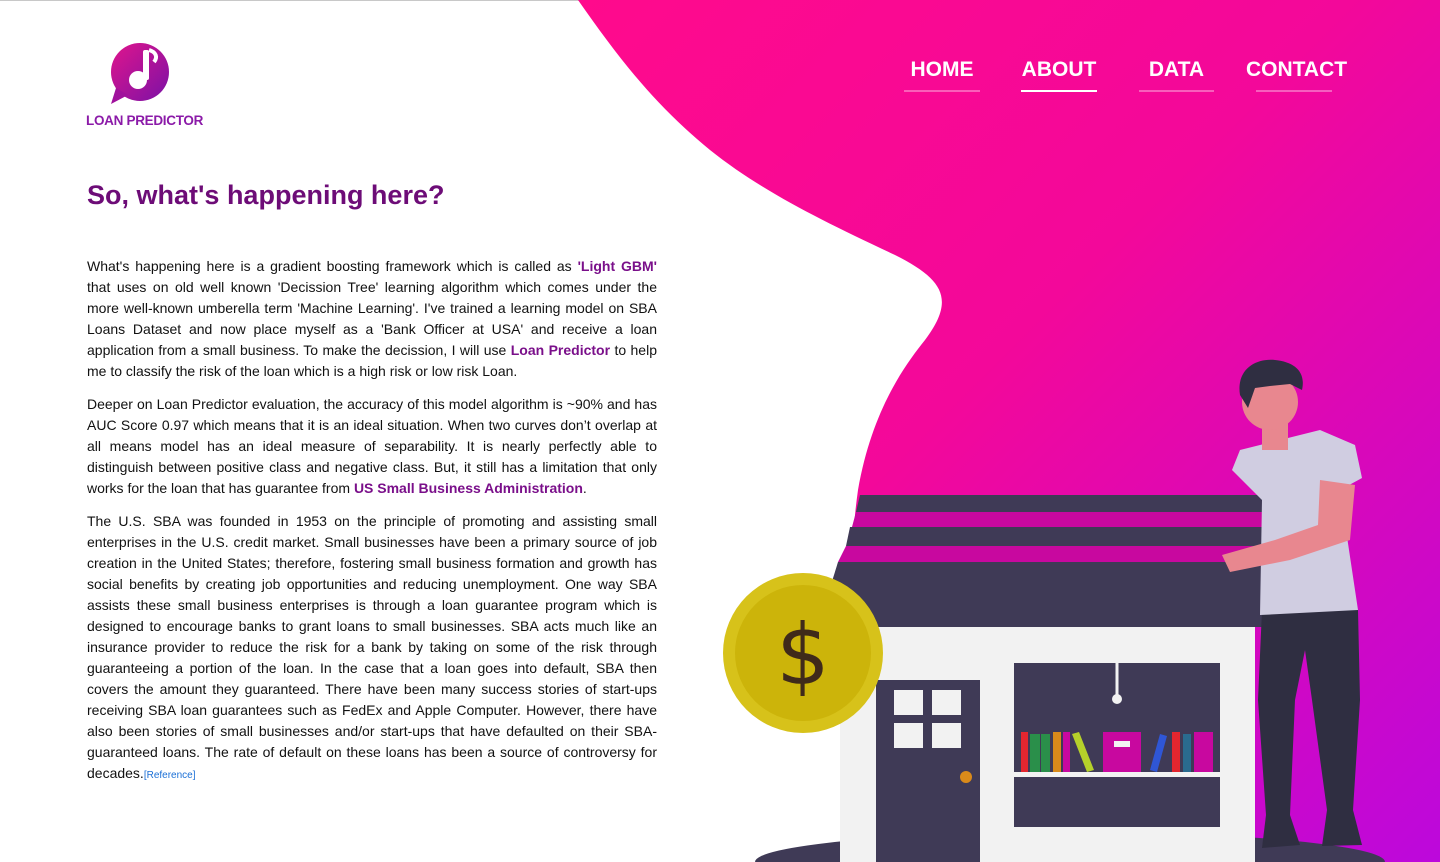  I want to click on person-shoe-right, so click(1342, 828).